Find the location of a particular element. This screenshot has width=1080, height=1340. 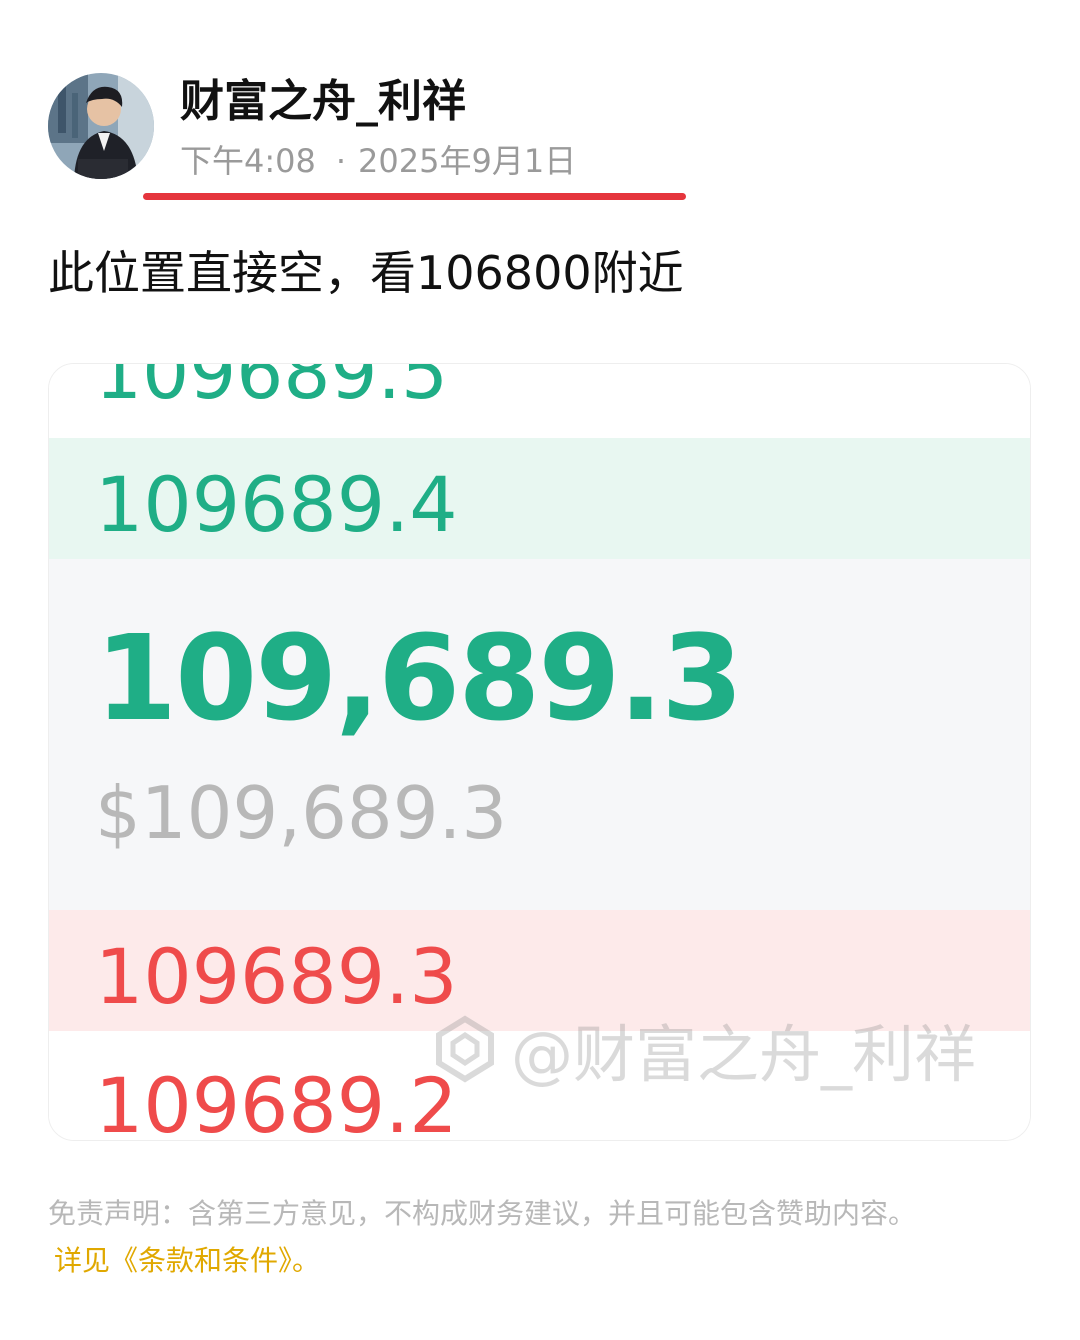

post-timestamp: 下午4:08 · 2025年9月1日 is located at coordinates (378, 161).